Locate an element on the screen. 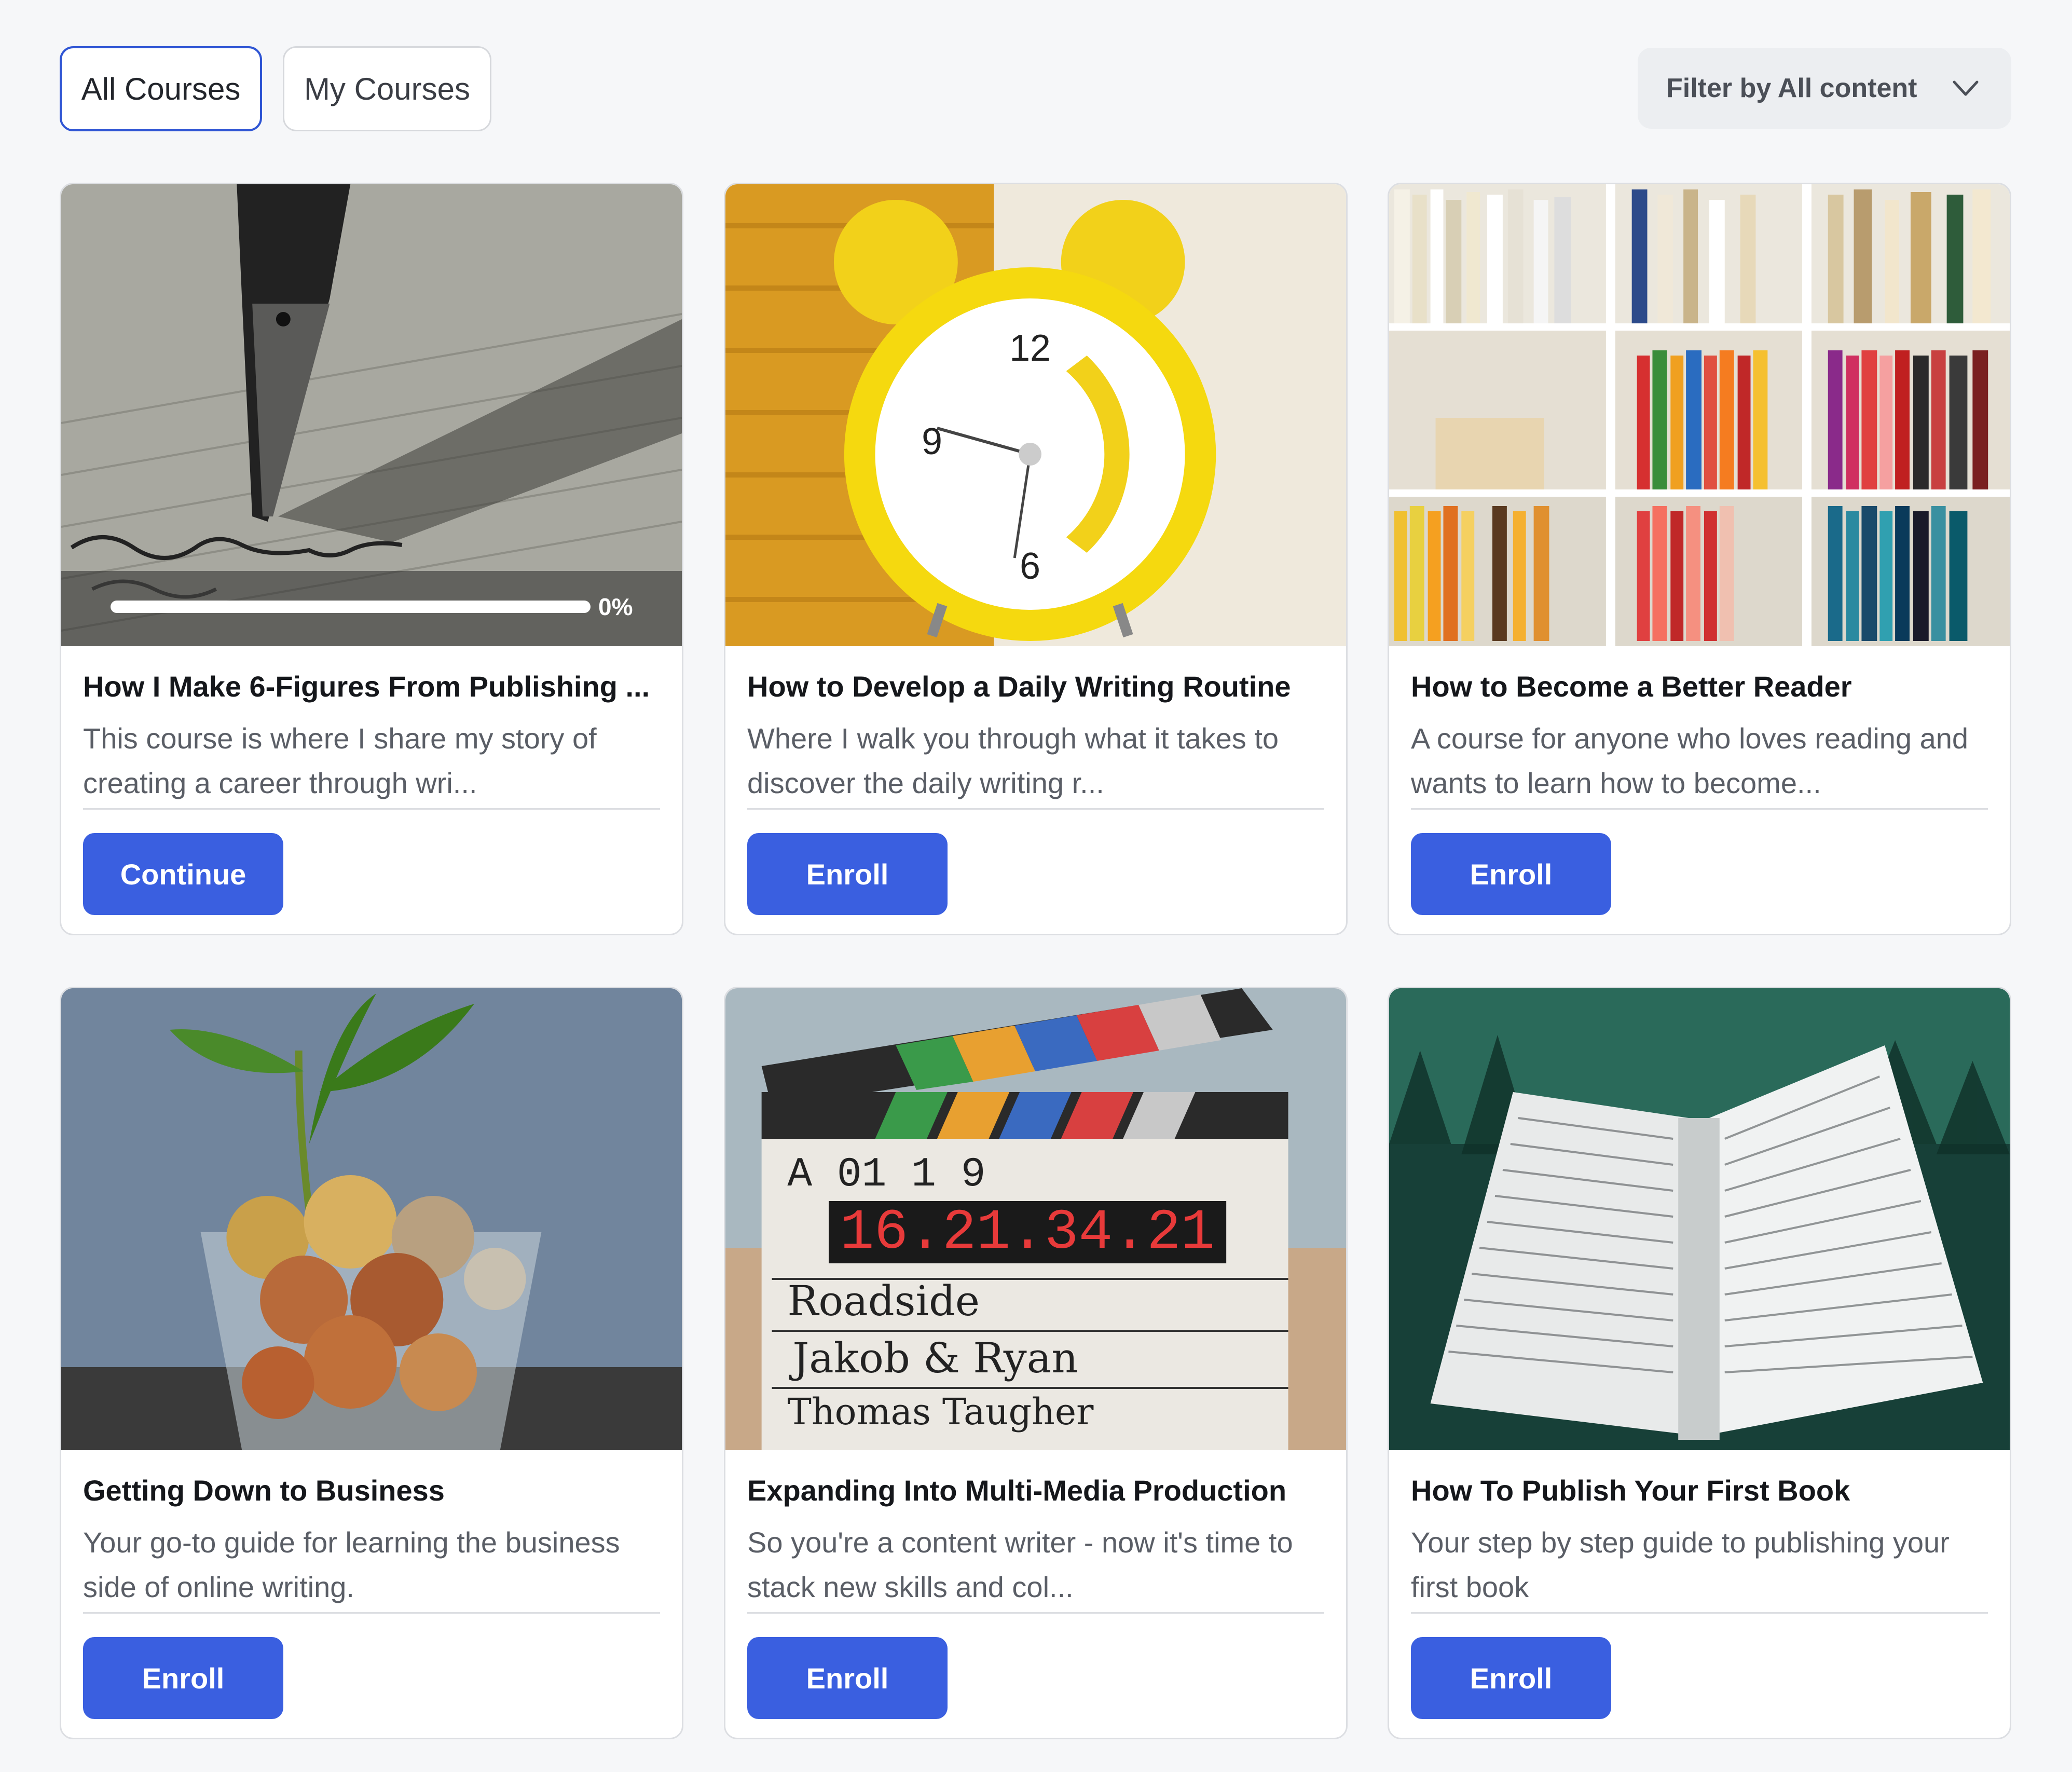  course-title: How to Become a Better Reader is located at coordinates (1699, 687).